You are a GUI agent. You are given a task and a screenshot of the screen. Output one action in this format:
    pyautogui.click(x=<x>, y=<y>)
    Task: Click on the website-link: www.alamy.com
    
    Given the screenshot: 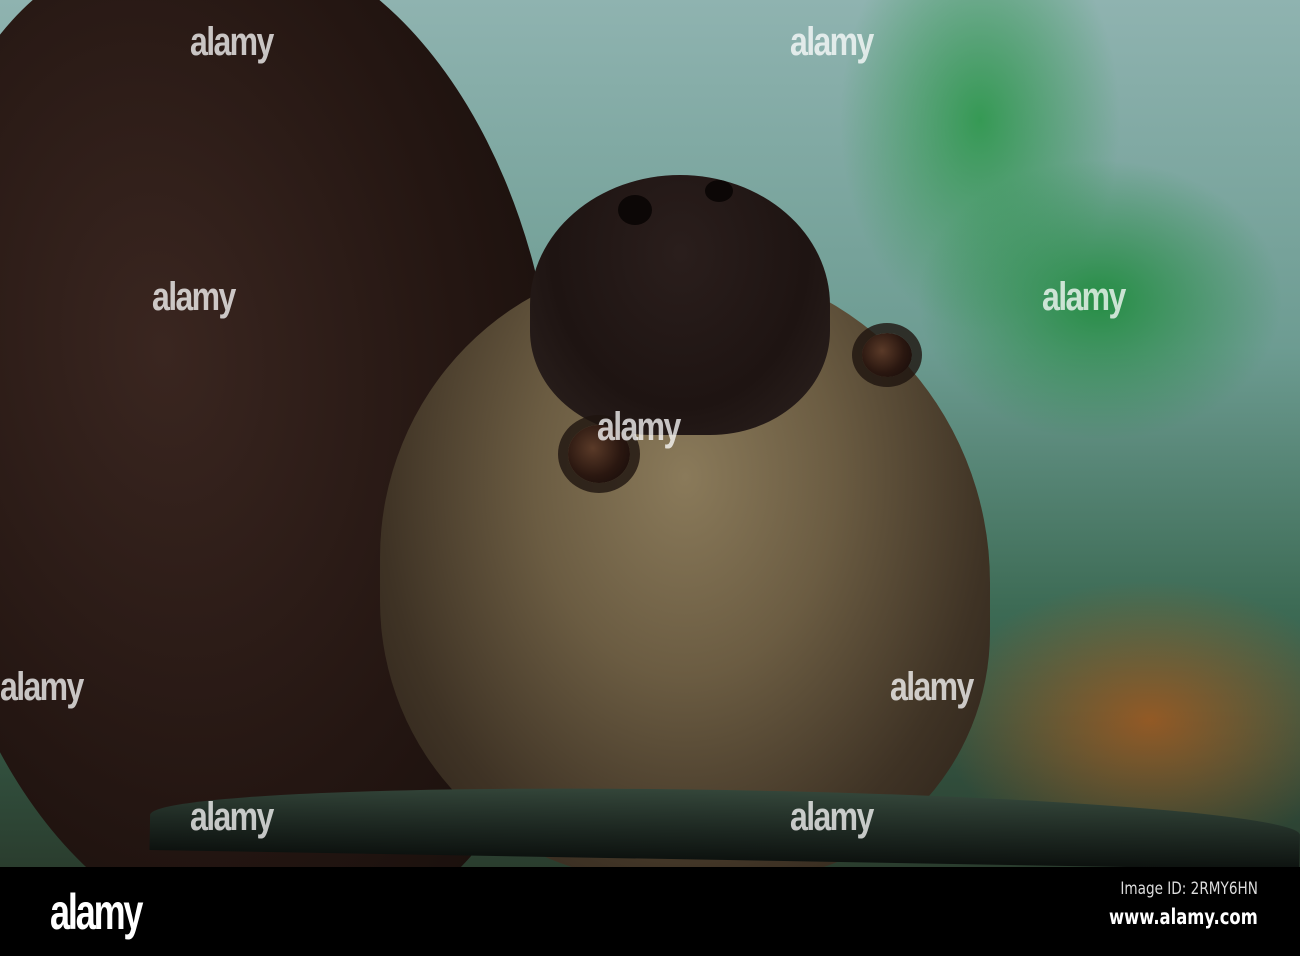 What is the action you would take?
    pyautogui.click(x=1183, y=917)
    